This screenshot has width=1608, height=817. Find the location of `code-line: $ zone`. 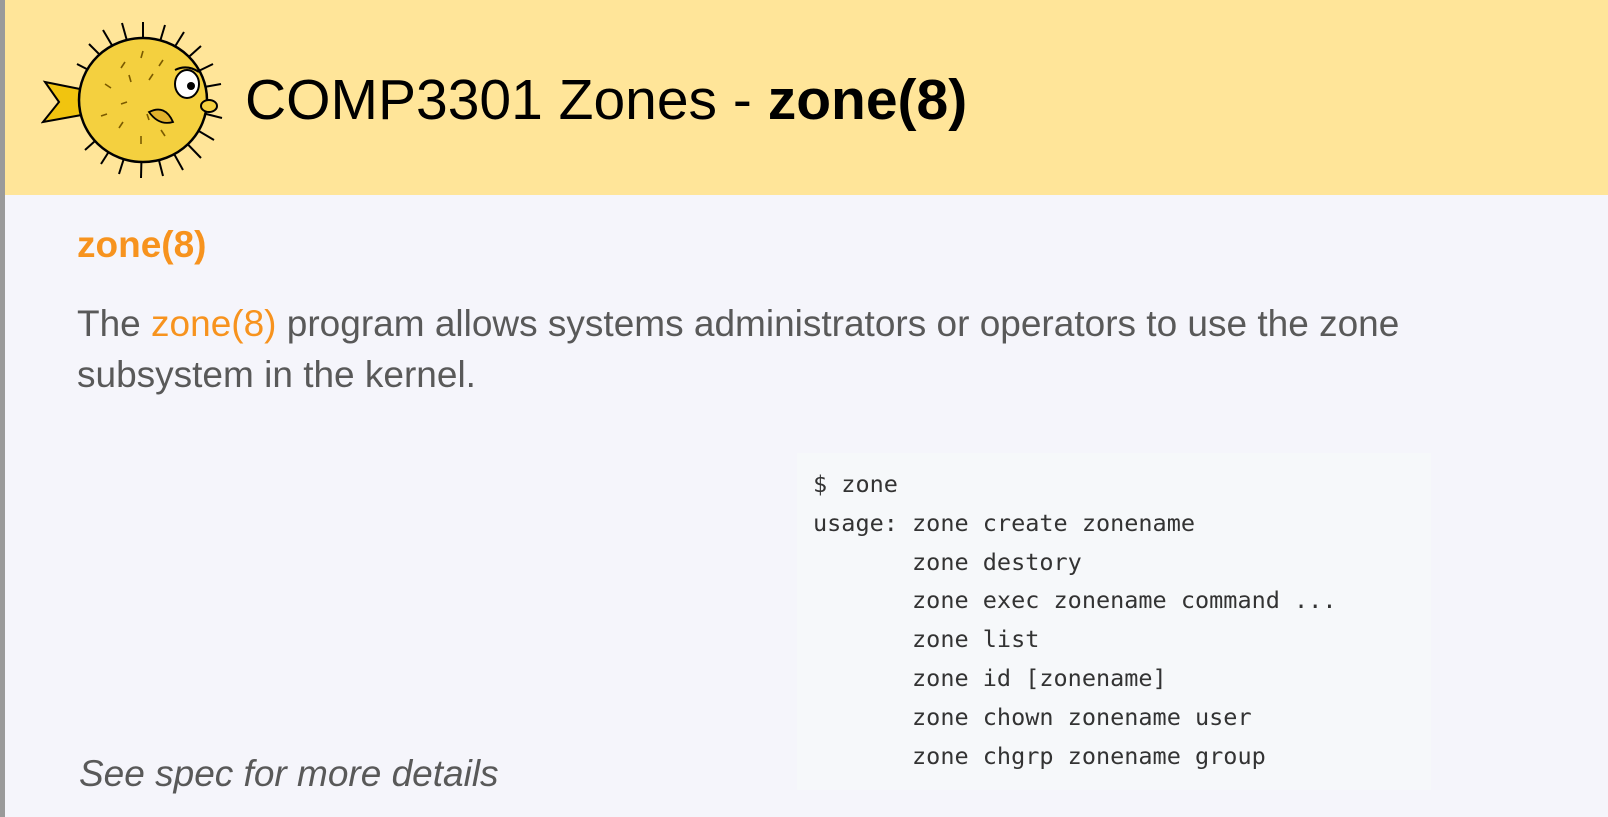

code-line: $ zone is located at coordinates (855, 484).